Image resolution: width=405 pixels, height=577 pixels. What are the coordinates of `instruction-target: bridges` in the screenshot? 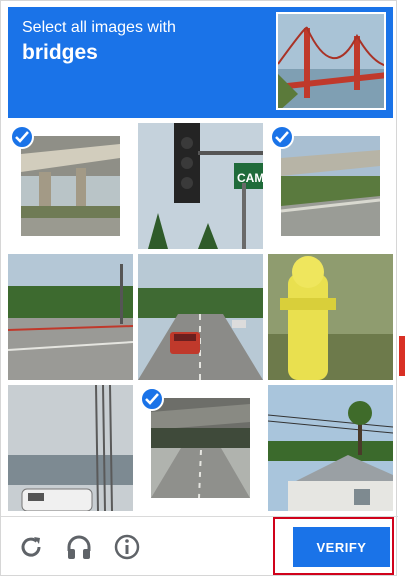 It's located at (60, 52).